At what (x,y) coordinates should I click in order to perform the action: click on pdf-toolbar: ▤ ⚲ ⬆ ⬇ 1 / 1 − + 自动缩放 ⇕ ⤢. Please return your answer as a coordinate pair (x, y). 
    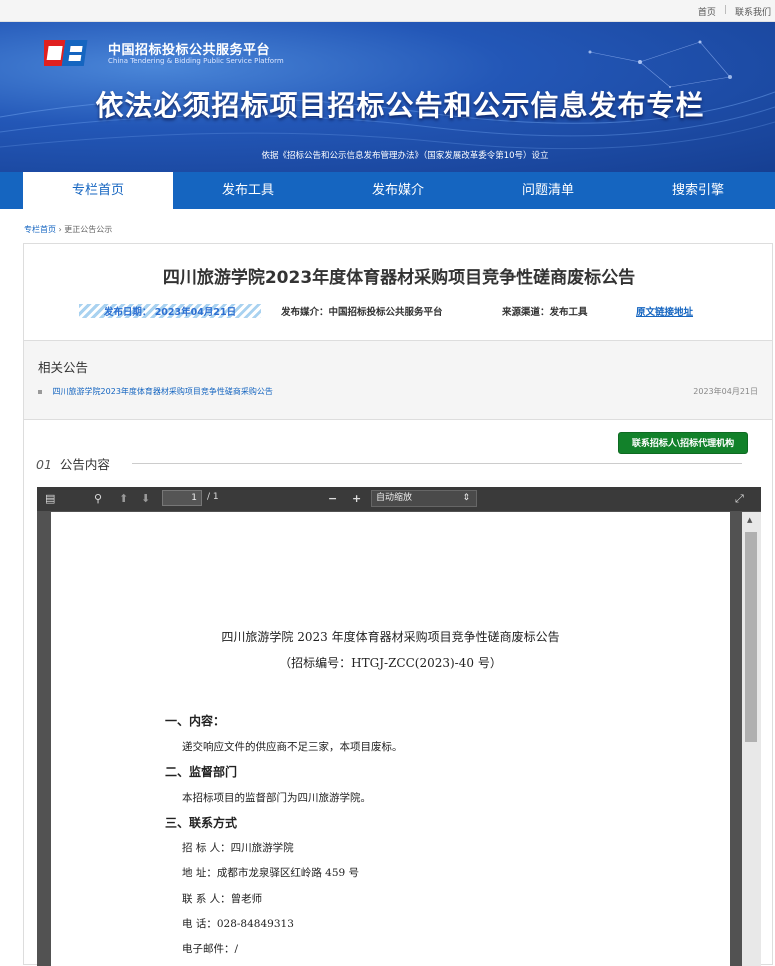
    Looking at the image, I should click on (399, 499).